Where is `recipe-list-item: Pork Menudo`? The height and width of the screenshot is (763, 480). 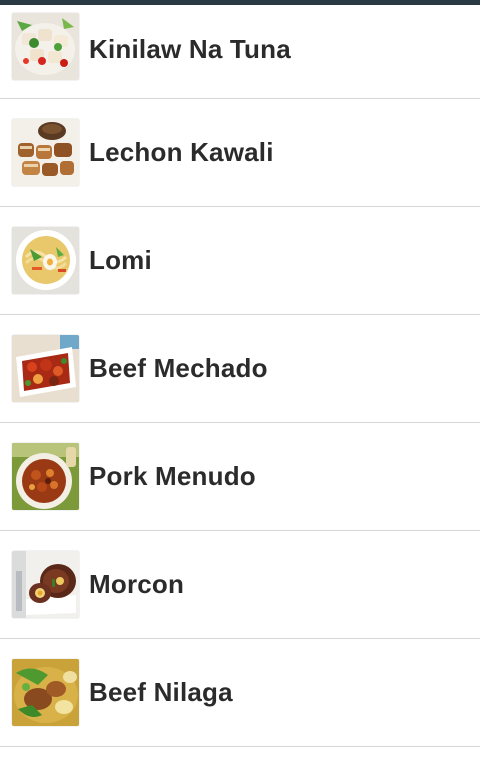 recipe-list-item: Pork Menudo is located at coordinates (240, 477).